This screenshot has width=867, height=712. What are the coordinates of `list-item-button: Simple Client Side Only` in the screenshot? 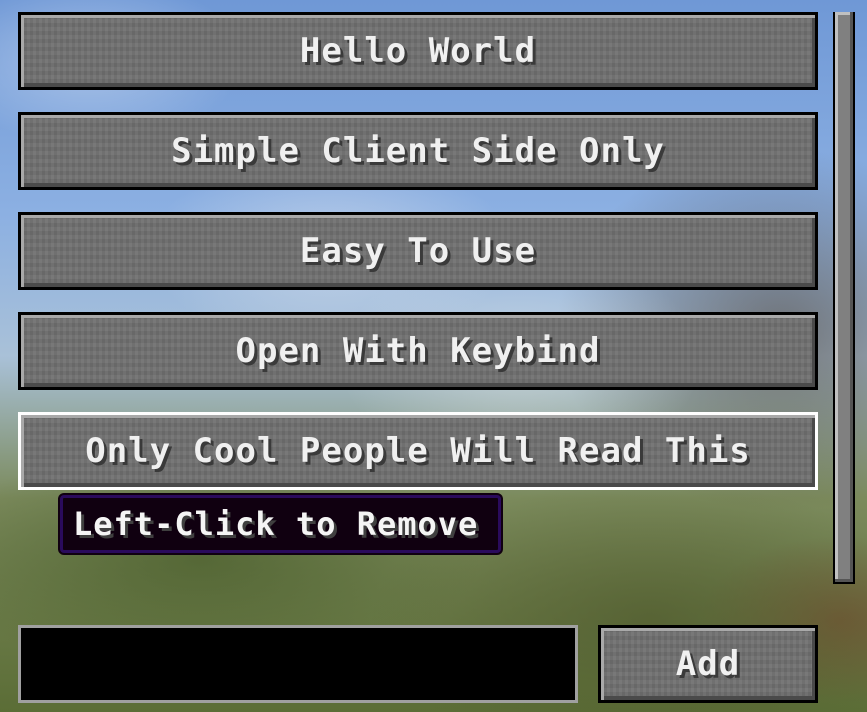 It's located at (418, 151).